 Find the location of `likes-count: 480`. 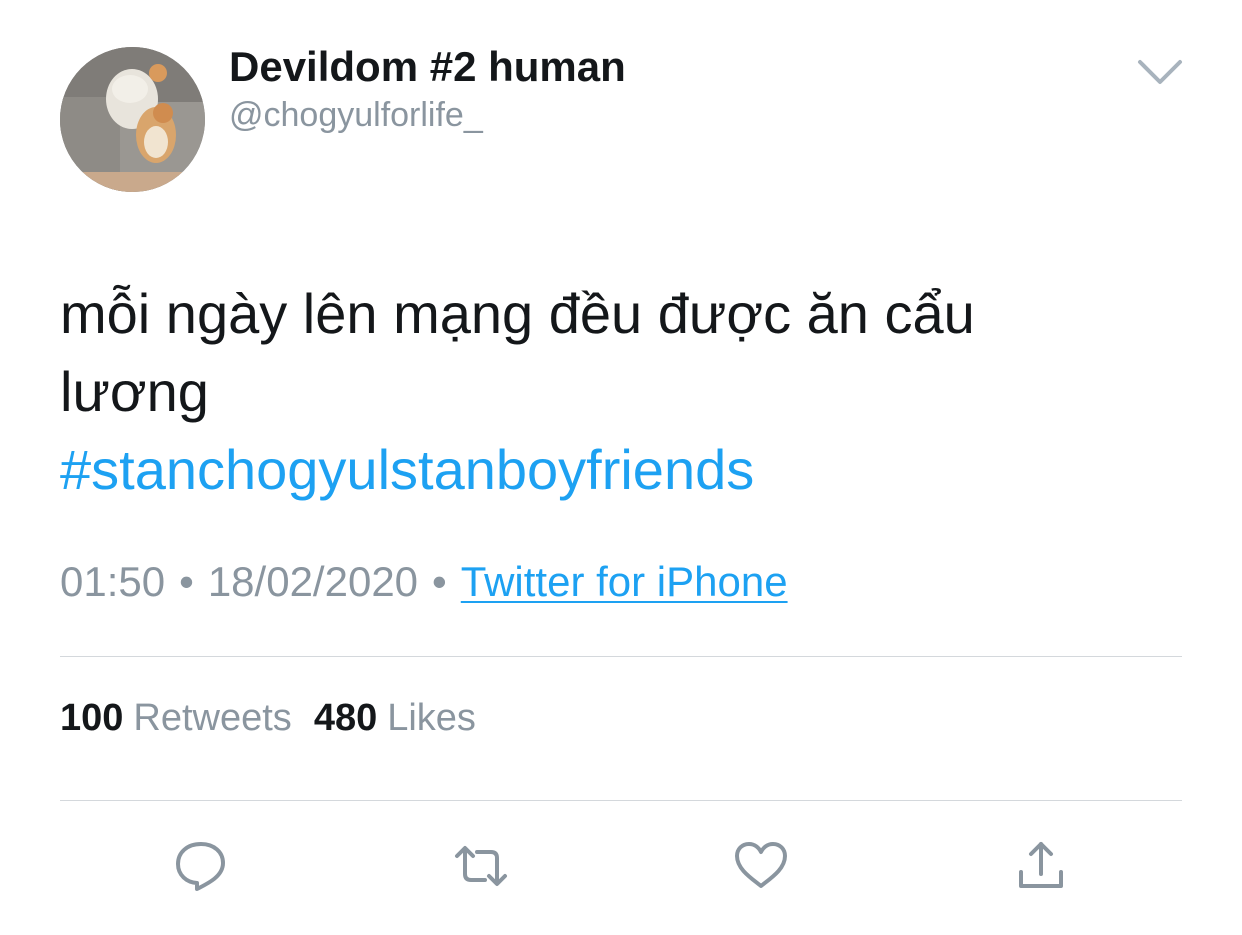

likes-count: 480 is located at coordinates (345, 718).